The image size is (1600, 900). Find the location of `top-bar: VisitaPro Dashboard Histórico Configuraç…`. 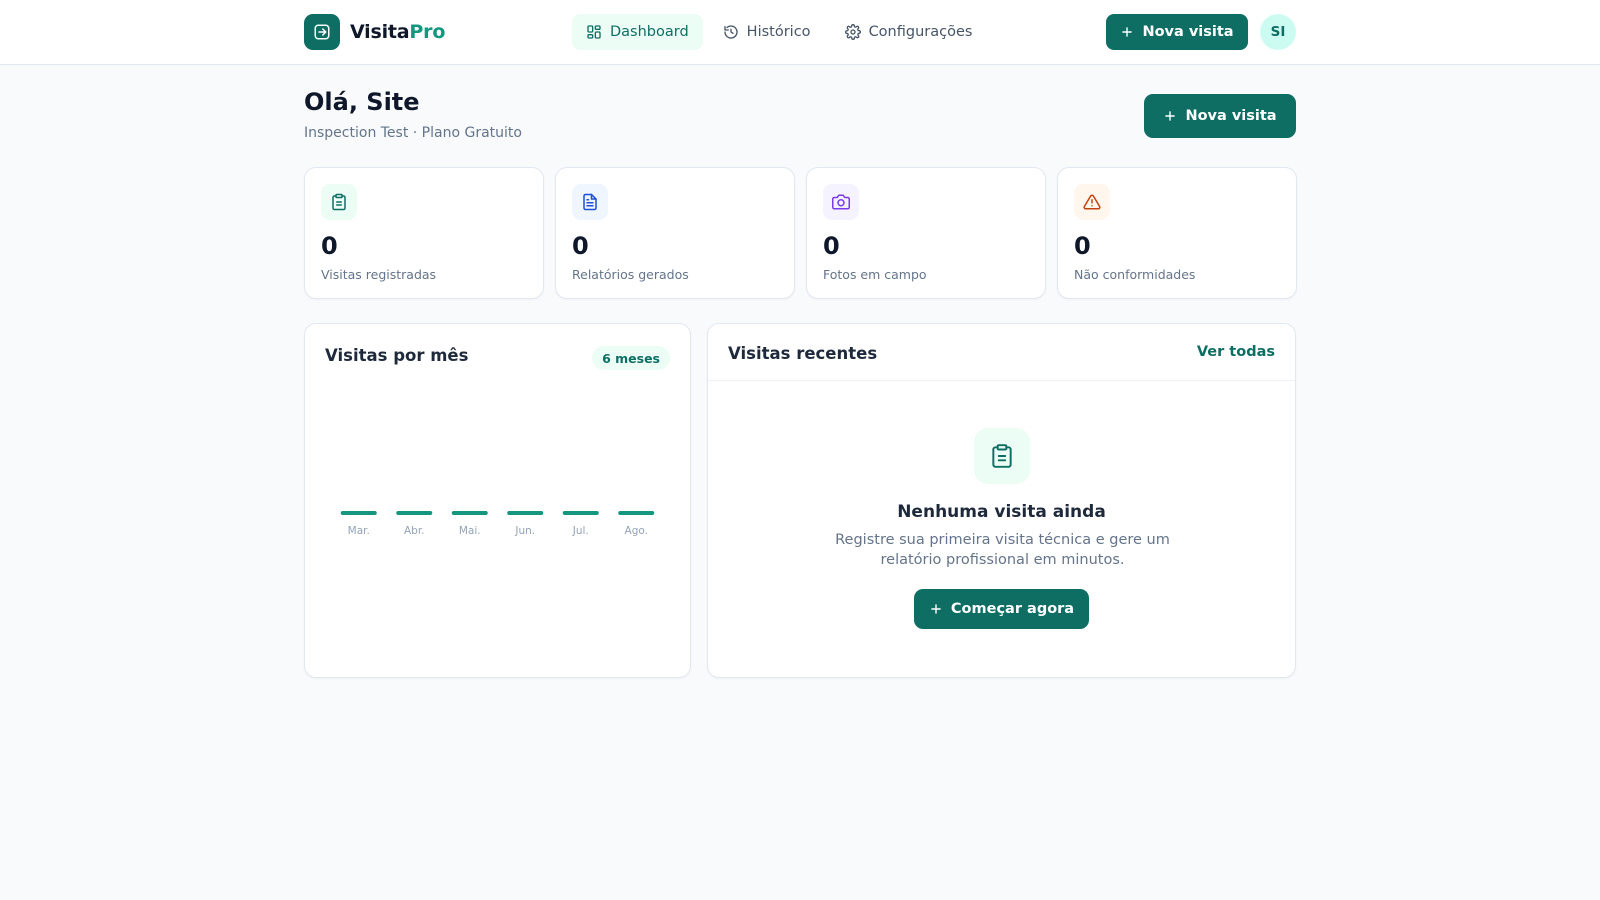

top-bar: VisitaPro Dashboard Histórico Configuraç… is located at coordinates (800, 32).